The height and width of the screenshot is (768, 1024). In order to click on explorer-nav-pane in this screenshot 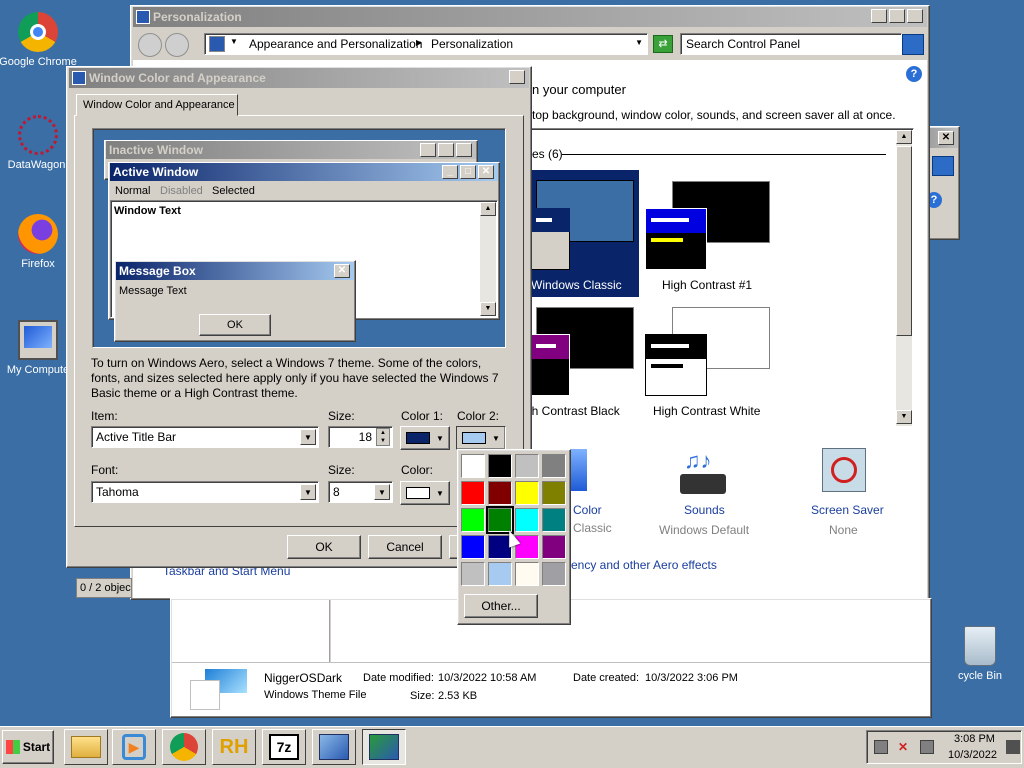, I will do `click(251, 631)`.